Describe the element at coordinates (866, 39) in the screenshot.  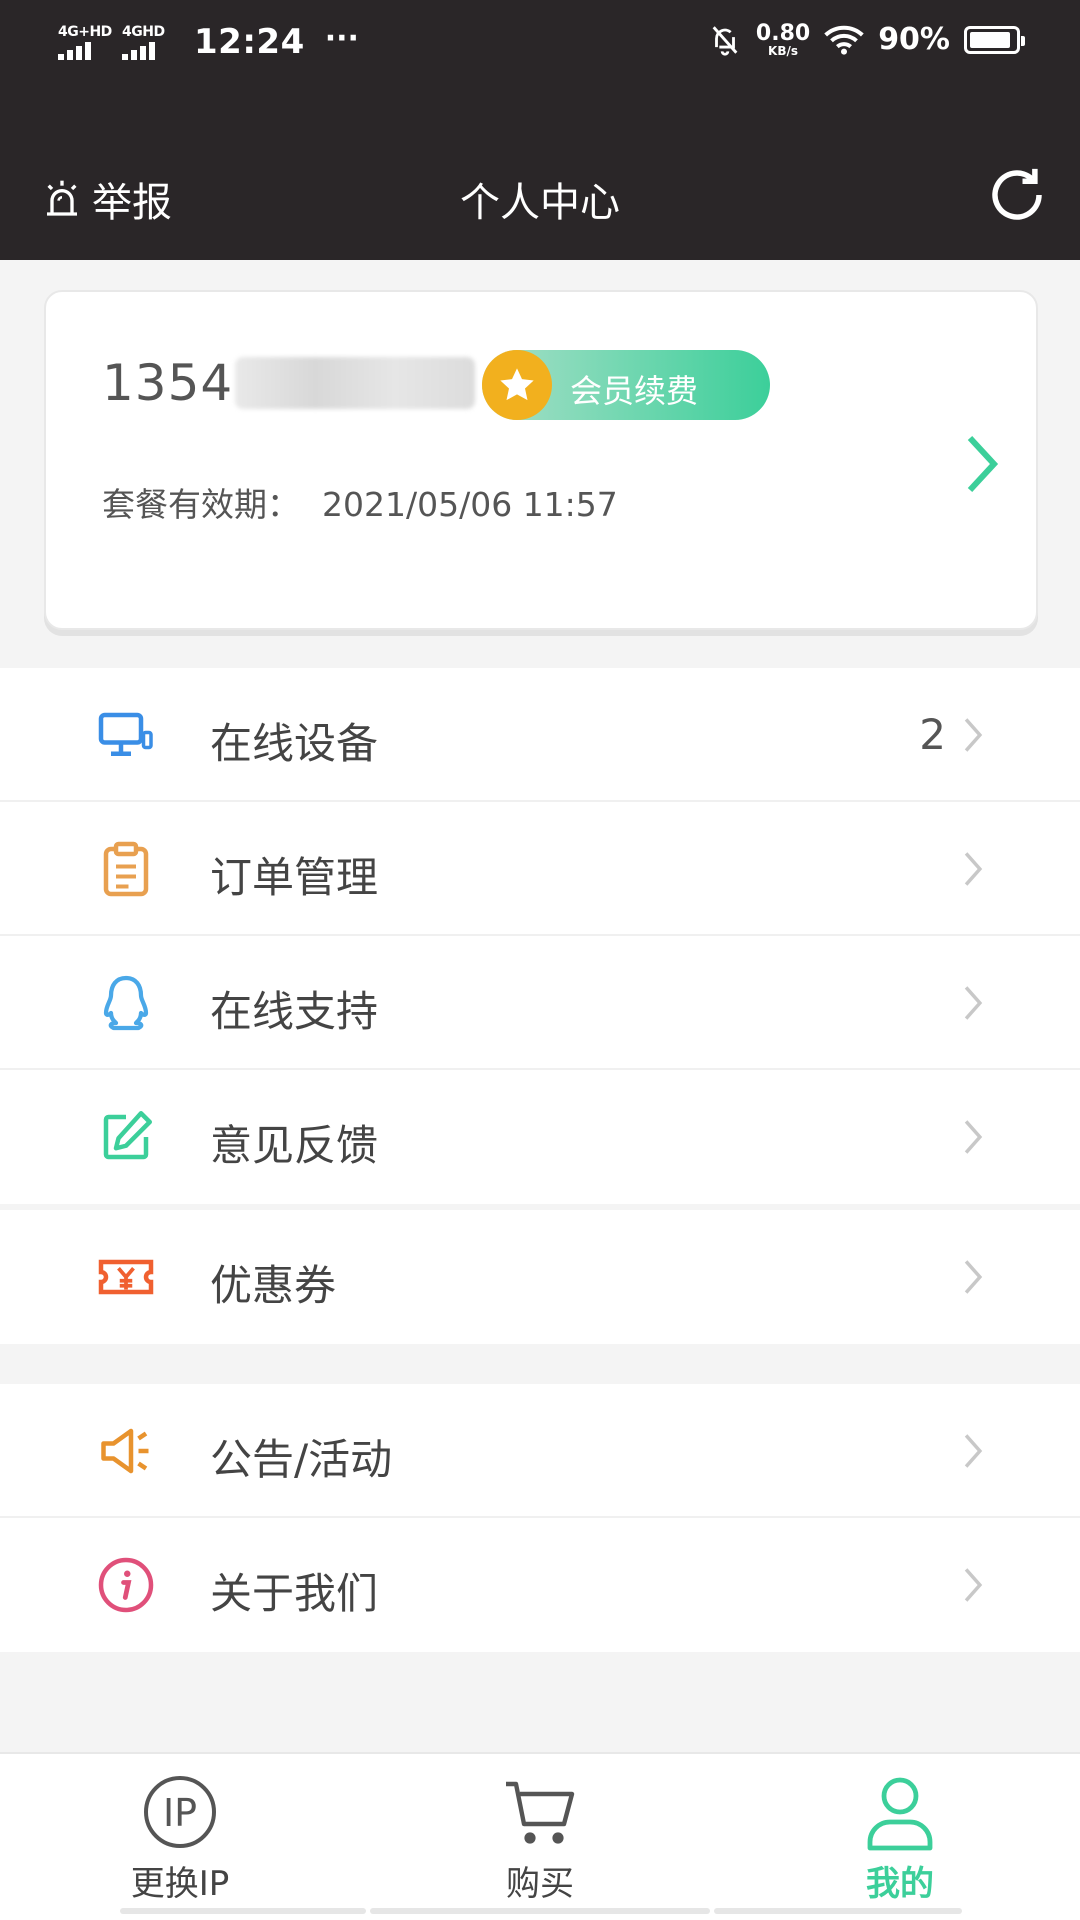
I see `status-right: 0.80 KB/s 90%` at that location.